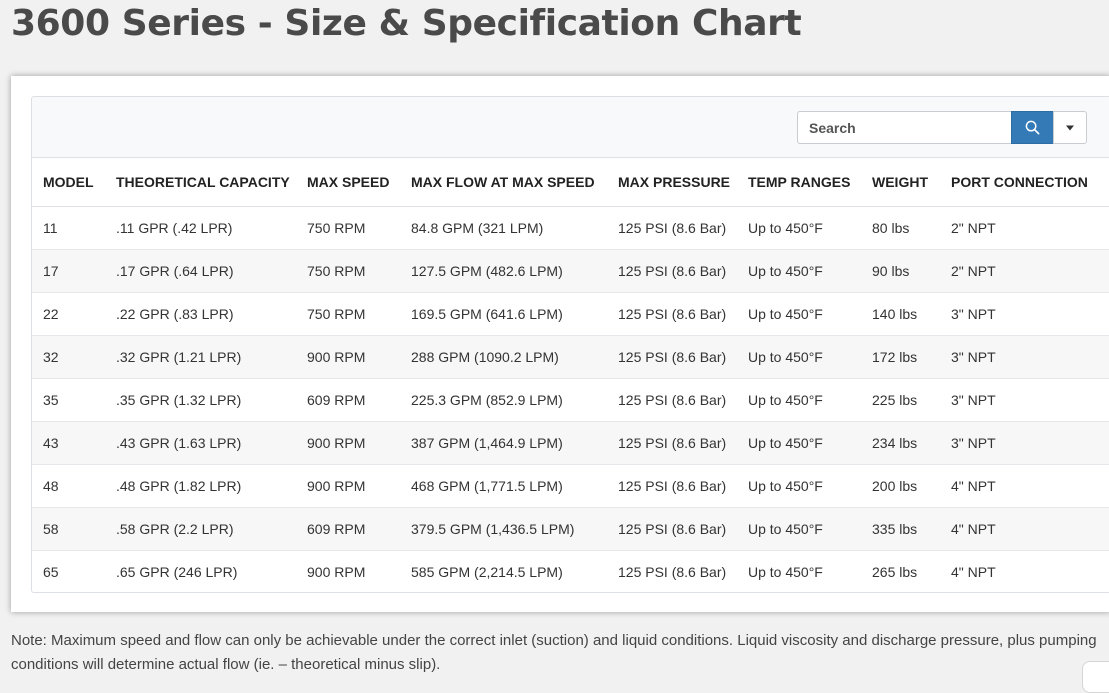 The image size is (1109, 693). I want to click on cell-max-flow: 225.3 GPM (852.9 LPM), so click(503, 400).